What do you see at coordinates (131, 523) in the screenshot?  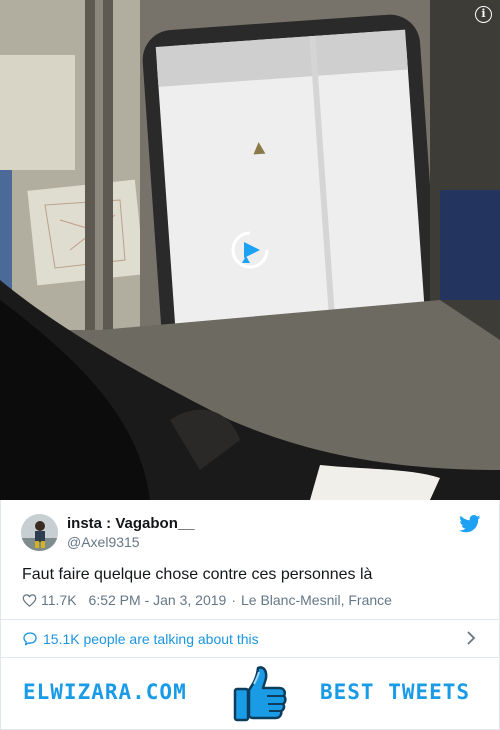 I see `author-name: insta : Vagabon__` at bounding box center [131, 523].